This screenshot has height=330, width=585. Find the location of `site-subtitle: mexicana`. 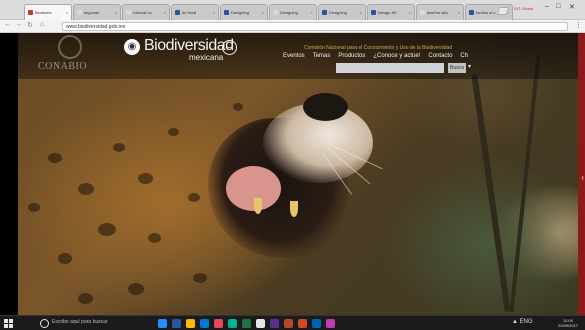

site-subtitle: mexicana is located at coordinates (206, 57).